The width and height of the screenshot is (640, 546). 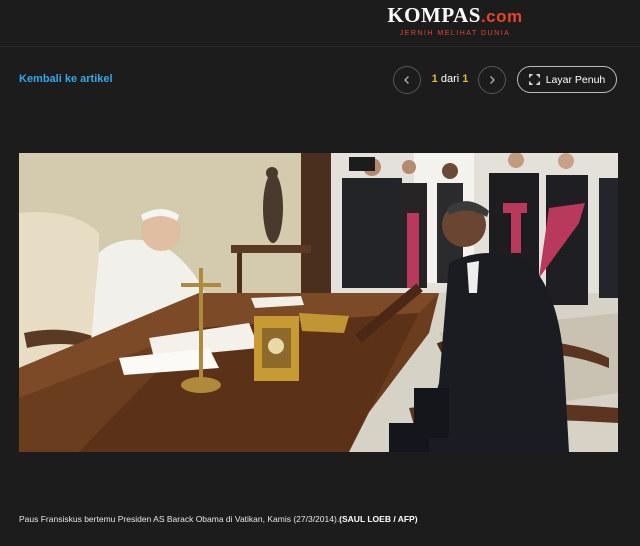 I want to click on photo-credit: (SAUL LOEB / AFP), so click(x=378, y=519).